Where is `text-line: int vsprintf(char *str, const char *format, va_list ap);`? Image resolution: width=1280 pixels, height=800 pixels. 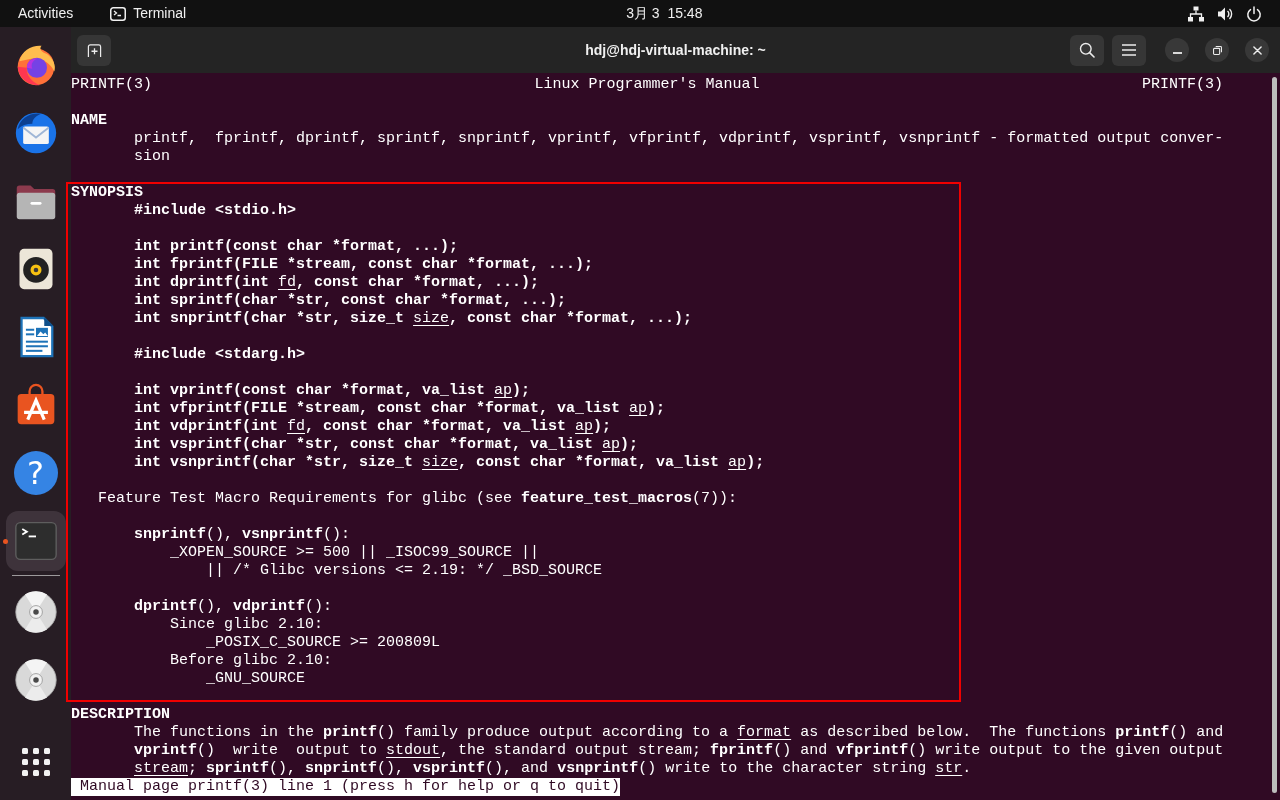
text-line: int vsprintf(char *str, const char *format, va_list ap); is located at coordinates (386, 445).